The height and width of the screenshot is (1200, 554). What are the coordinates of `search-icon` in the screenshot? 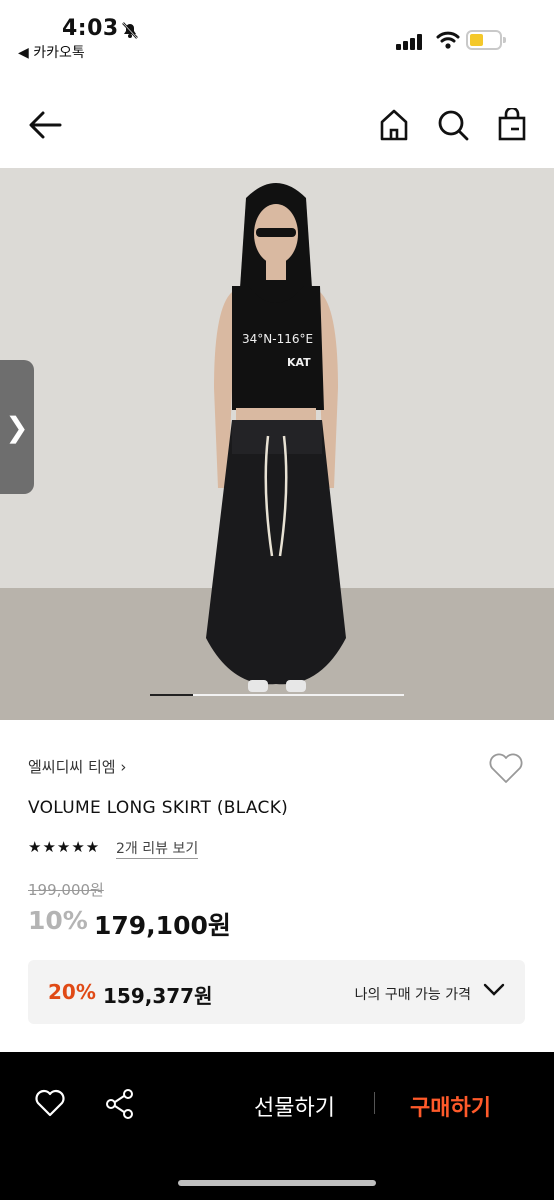 It's located at (453, 127).